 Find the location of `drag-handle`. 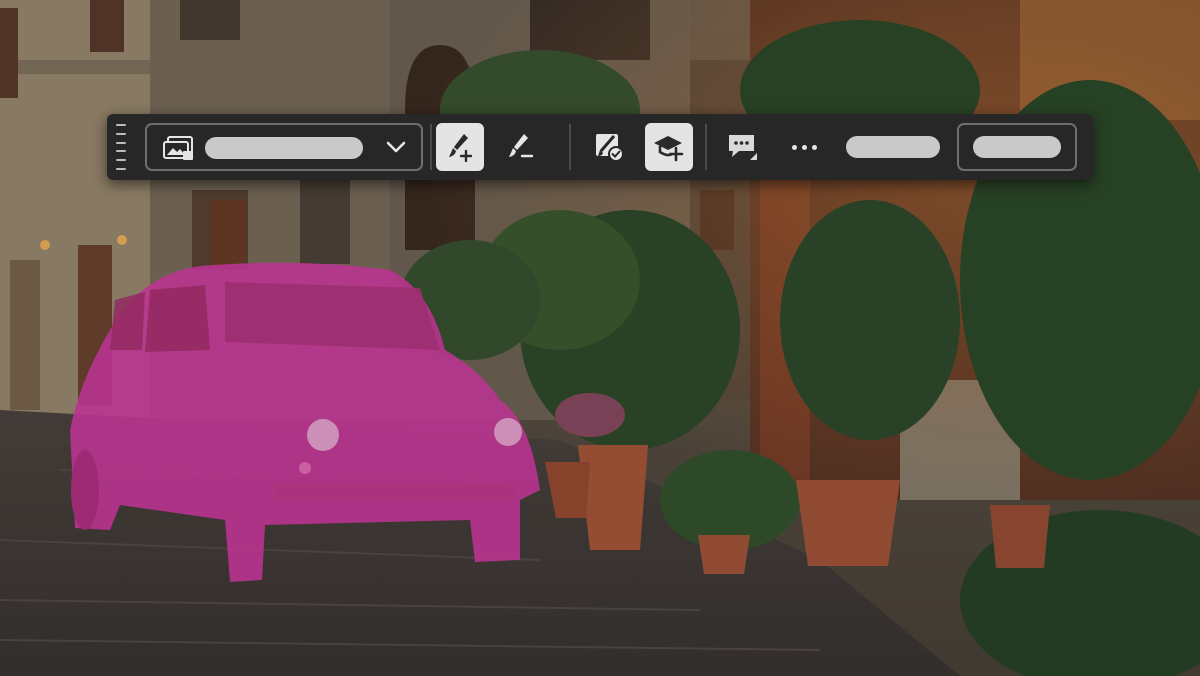

drag-handle is located at coordinates (121, 147).